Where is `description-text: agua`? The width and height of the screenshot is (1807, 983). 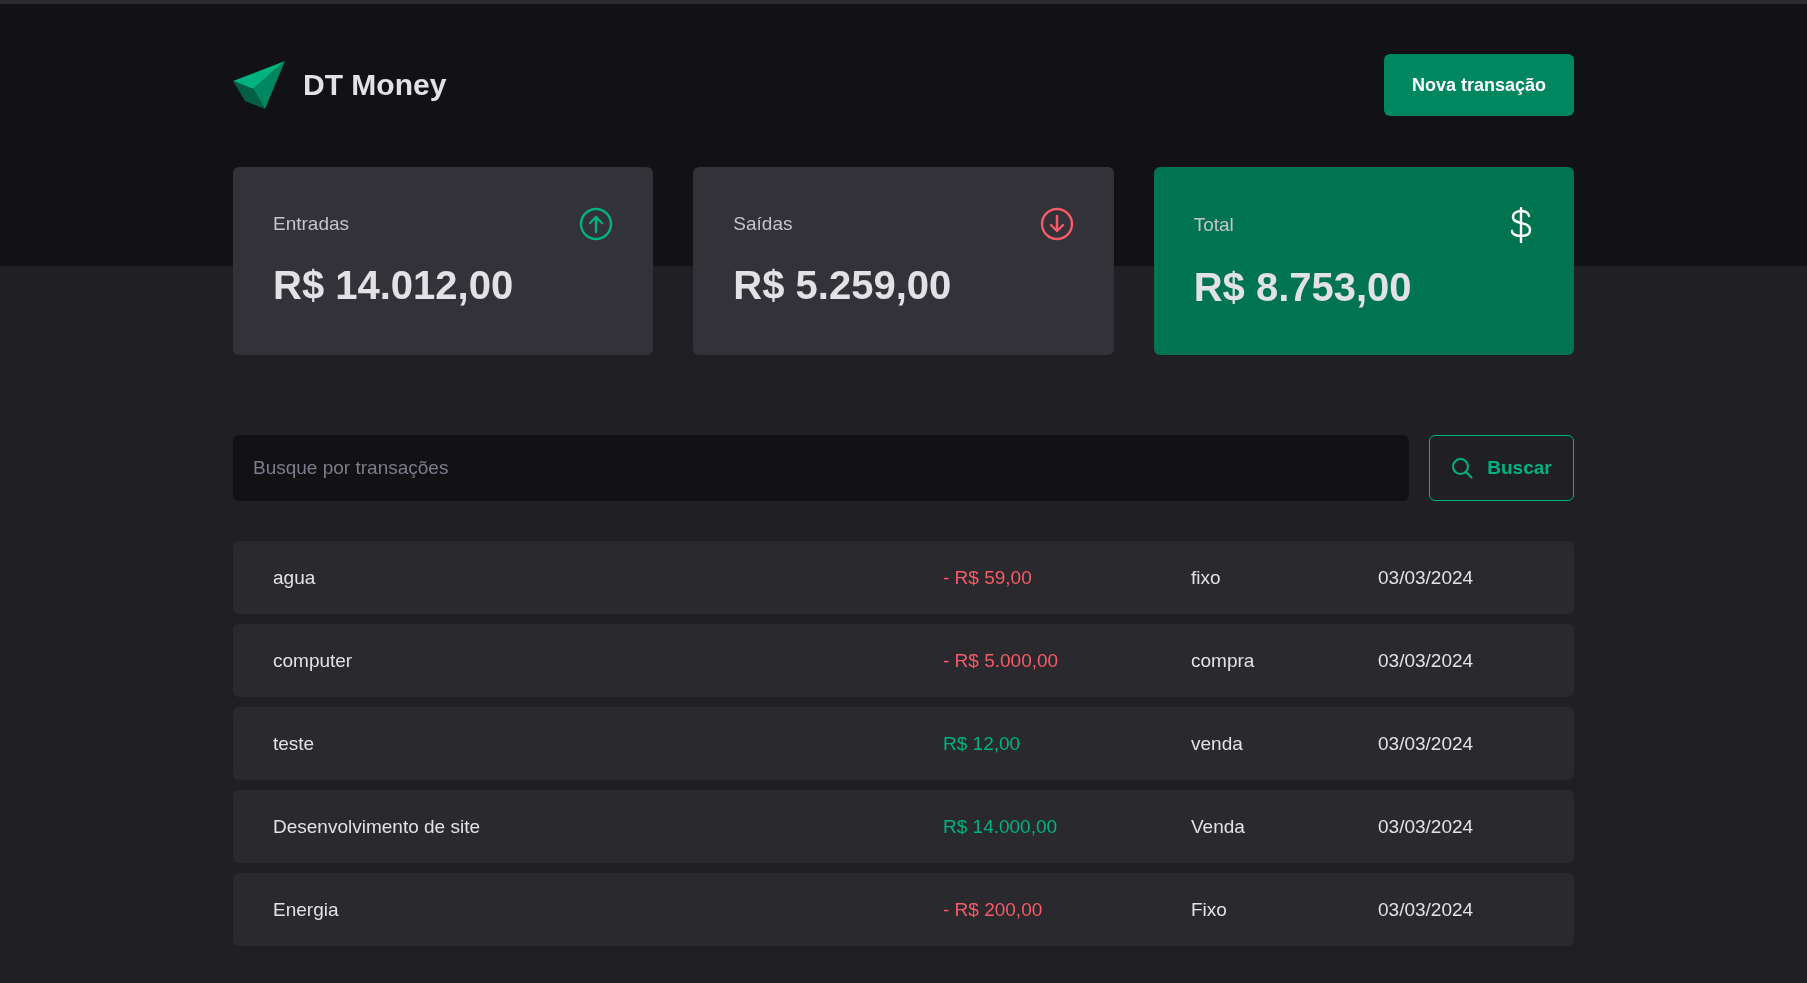
description-text: agua is located at coordinates (295, 577).